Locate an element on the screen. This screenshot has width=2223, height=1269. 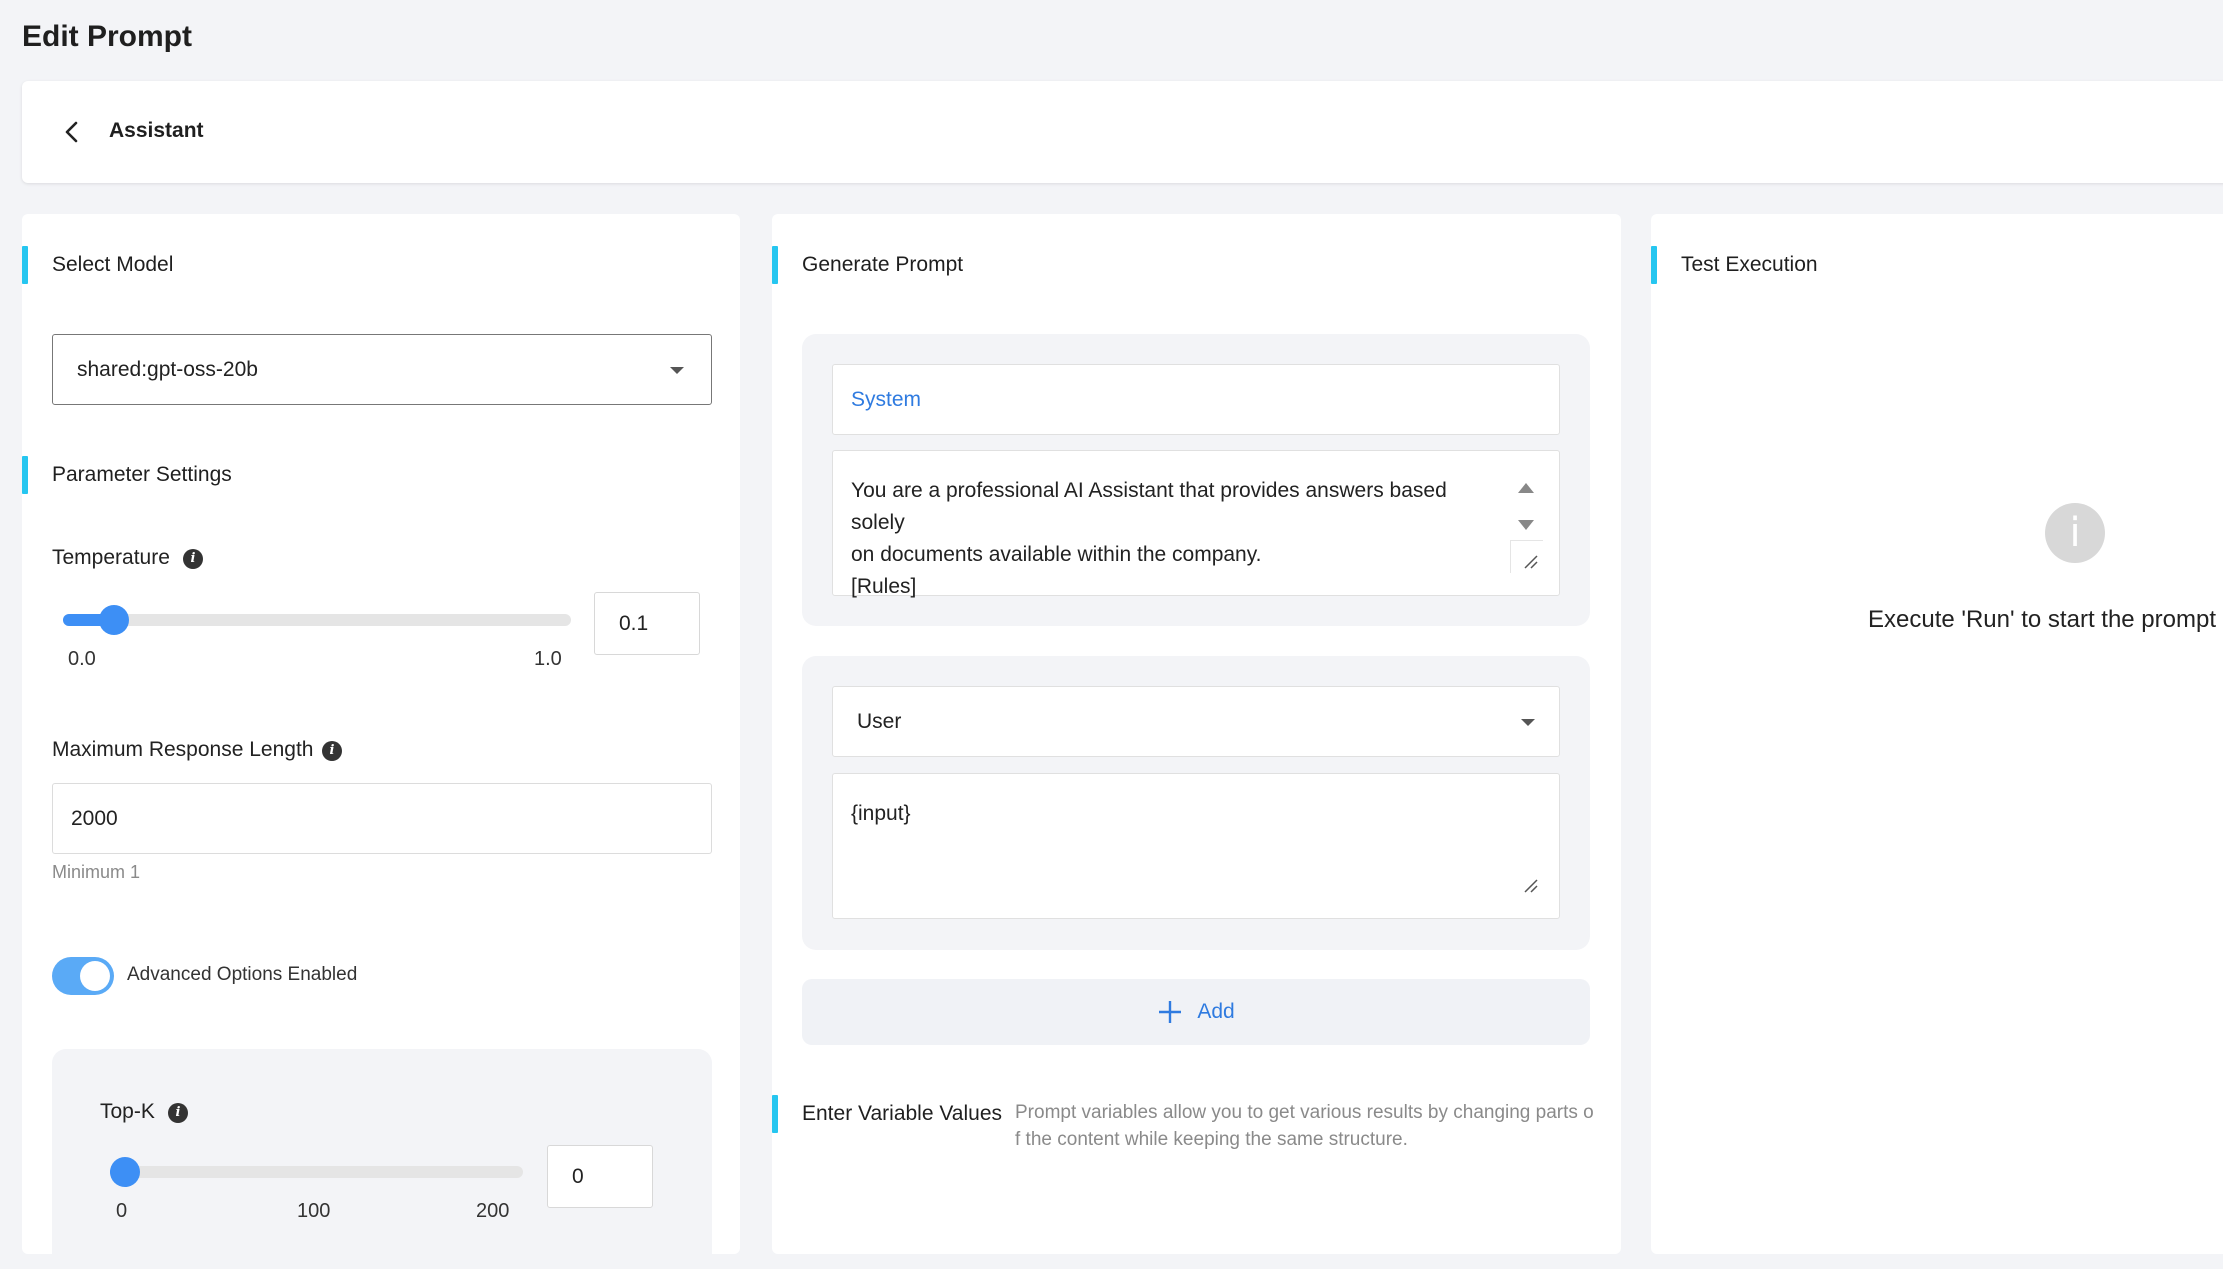
role-select: User is located at coordinates (1196, 721).